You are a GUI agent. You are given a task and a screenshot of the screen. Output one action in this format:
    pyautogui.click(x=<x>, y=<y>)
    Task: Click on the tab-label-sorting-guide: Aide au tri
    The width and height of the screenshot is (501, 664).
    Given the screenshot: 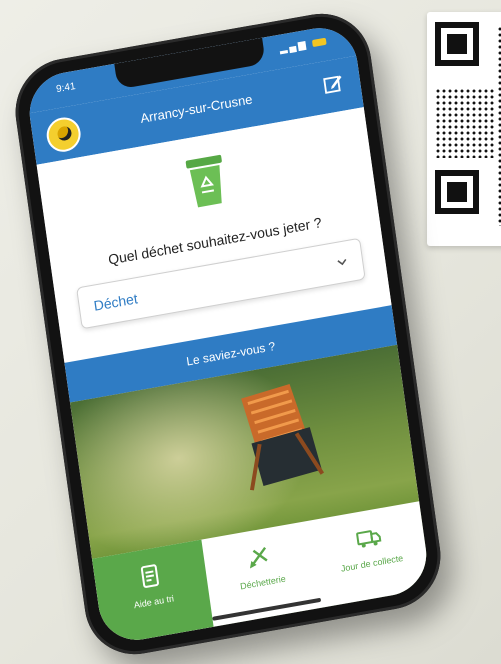 What is the action you would take?
    pyautogui.click(x=154, y=602)
    